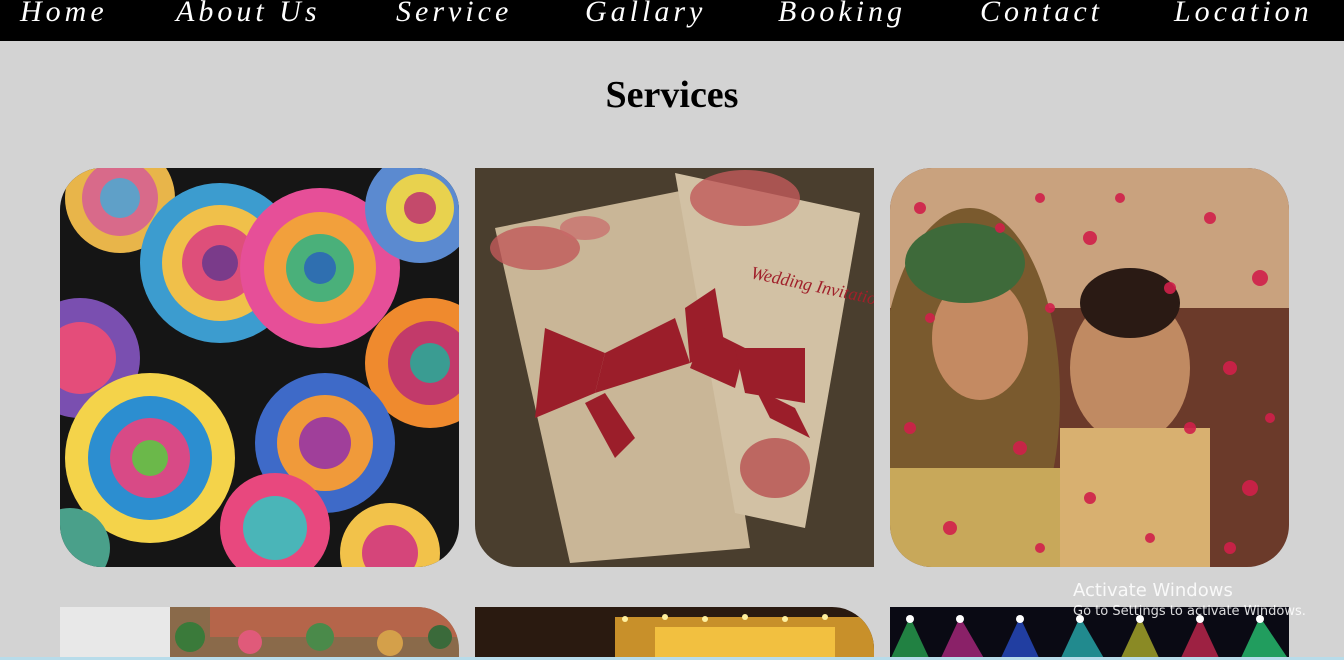 The image size is (1344, 660). Describe the element at coordinates (1153, 590) in the screenshot. I see `watermark-title: Activate Windows` at that location.